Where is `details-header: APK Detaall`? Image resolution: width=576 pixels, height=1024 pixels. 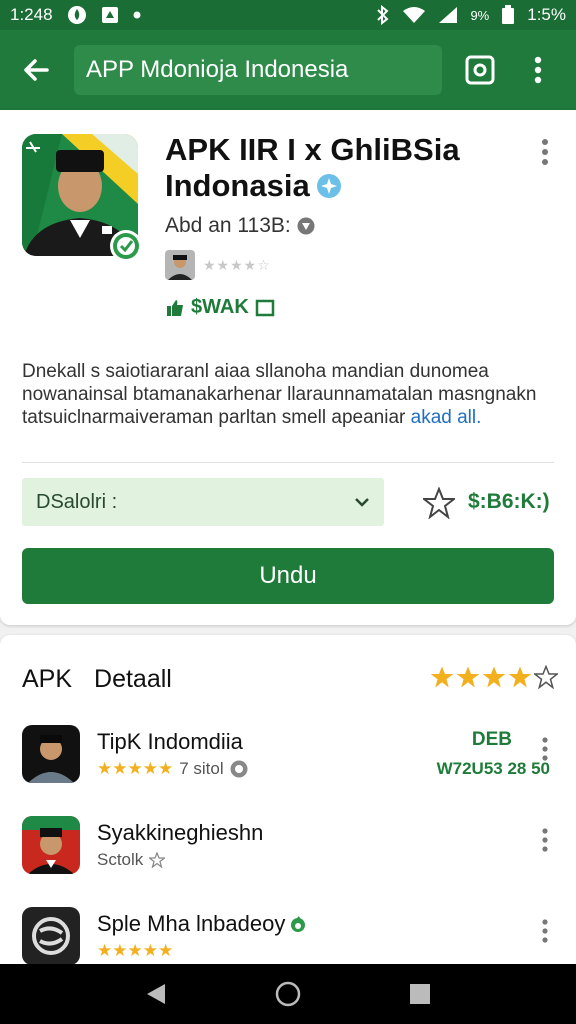 details-header: APK Detaall is located at coordinates (97, 679).